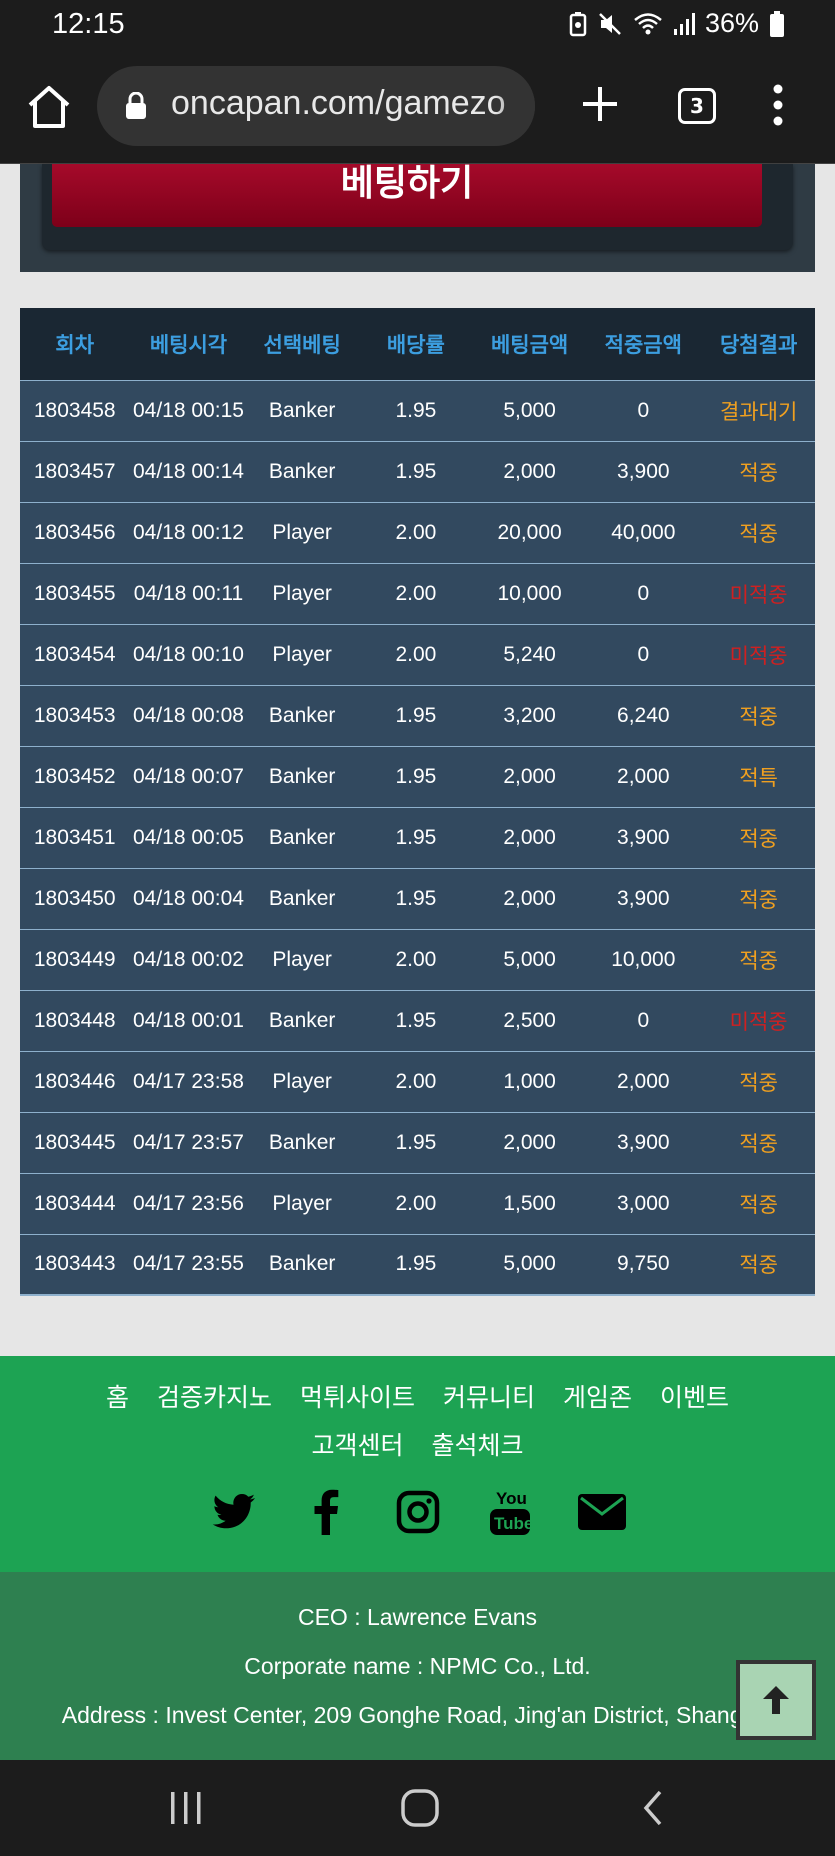  I want to click on signal-icon, so click(684, 23).